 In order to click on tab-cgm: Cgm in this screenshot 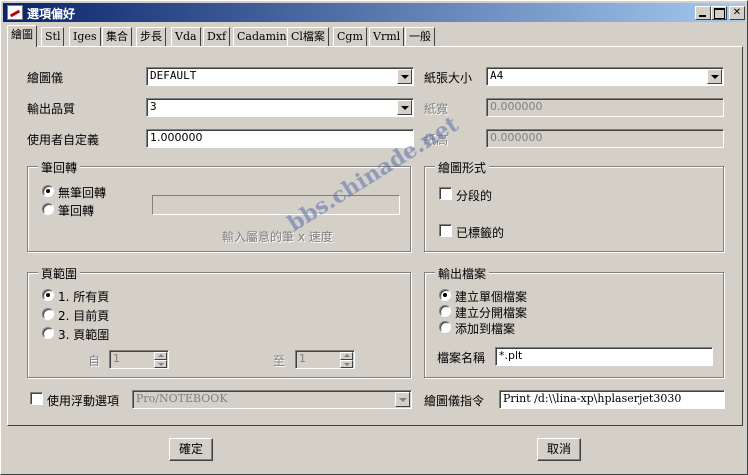, I will do `click(350, 36)`.